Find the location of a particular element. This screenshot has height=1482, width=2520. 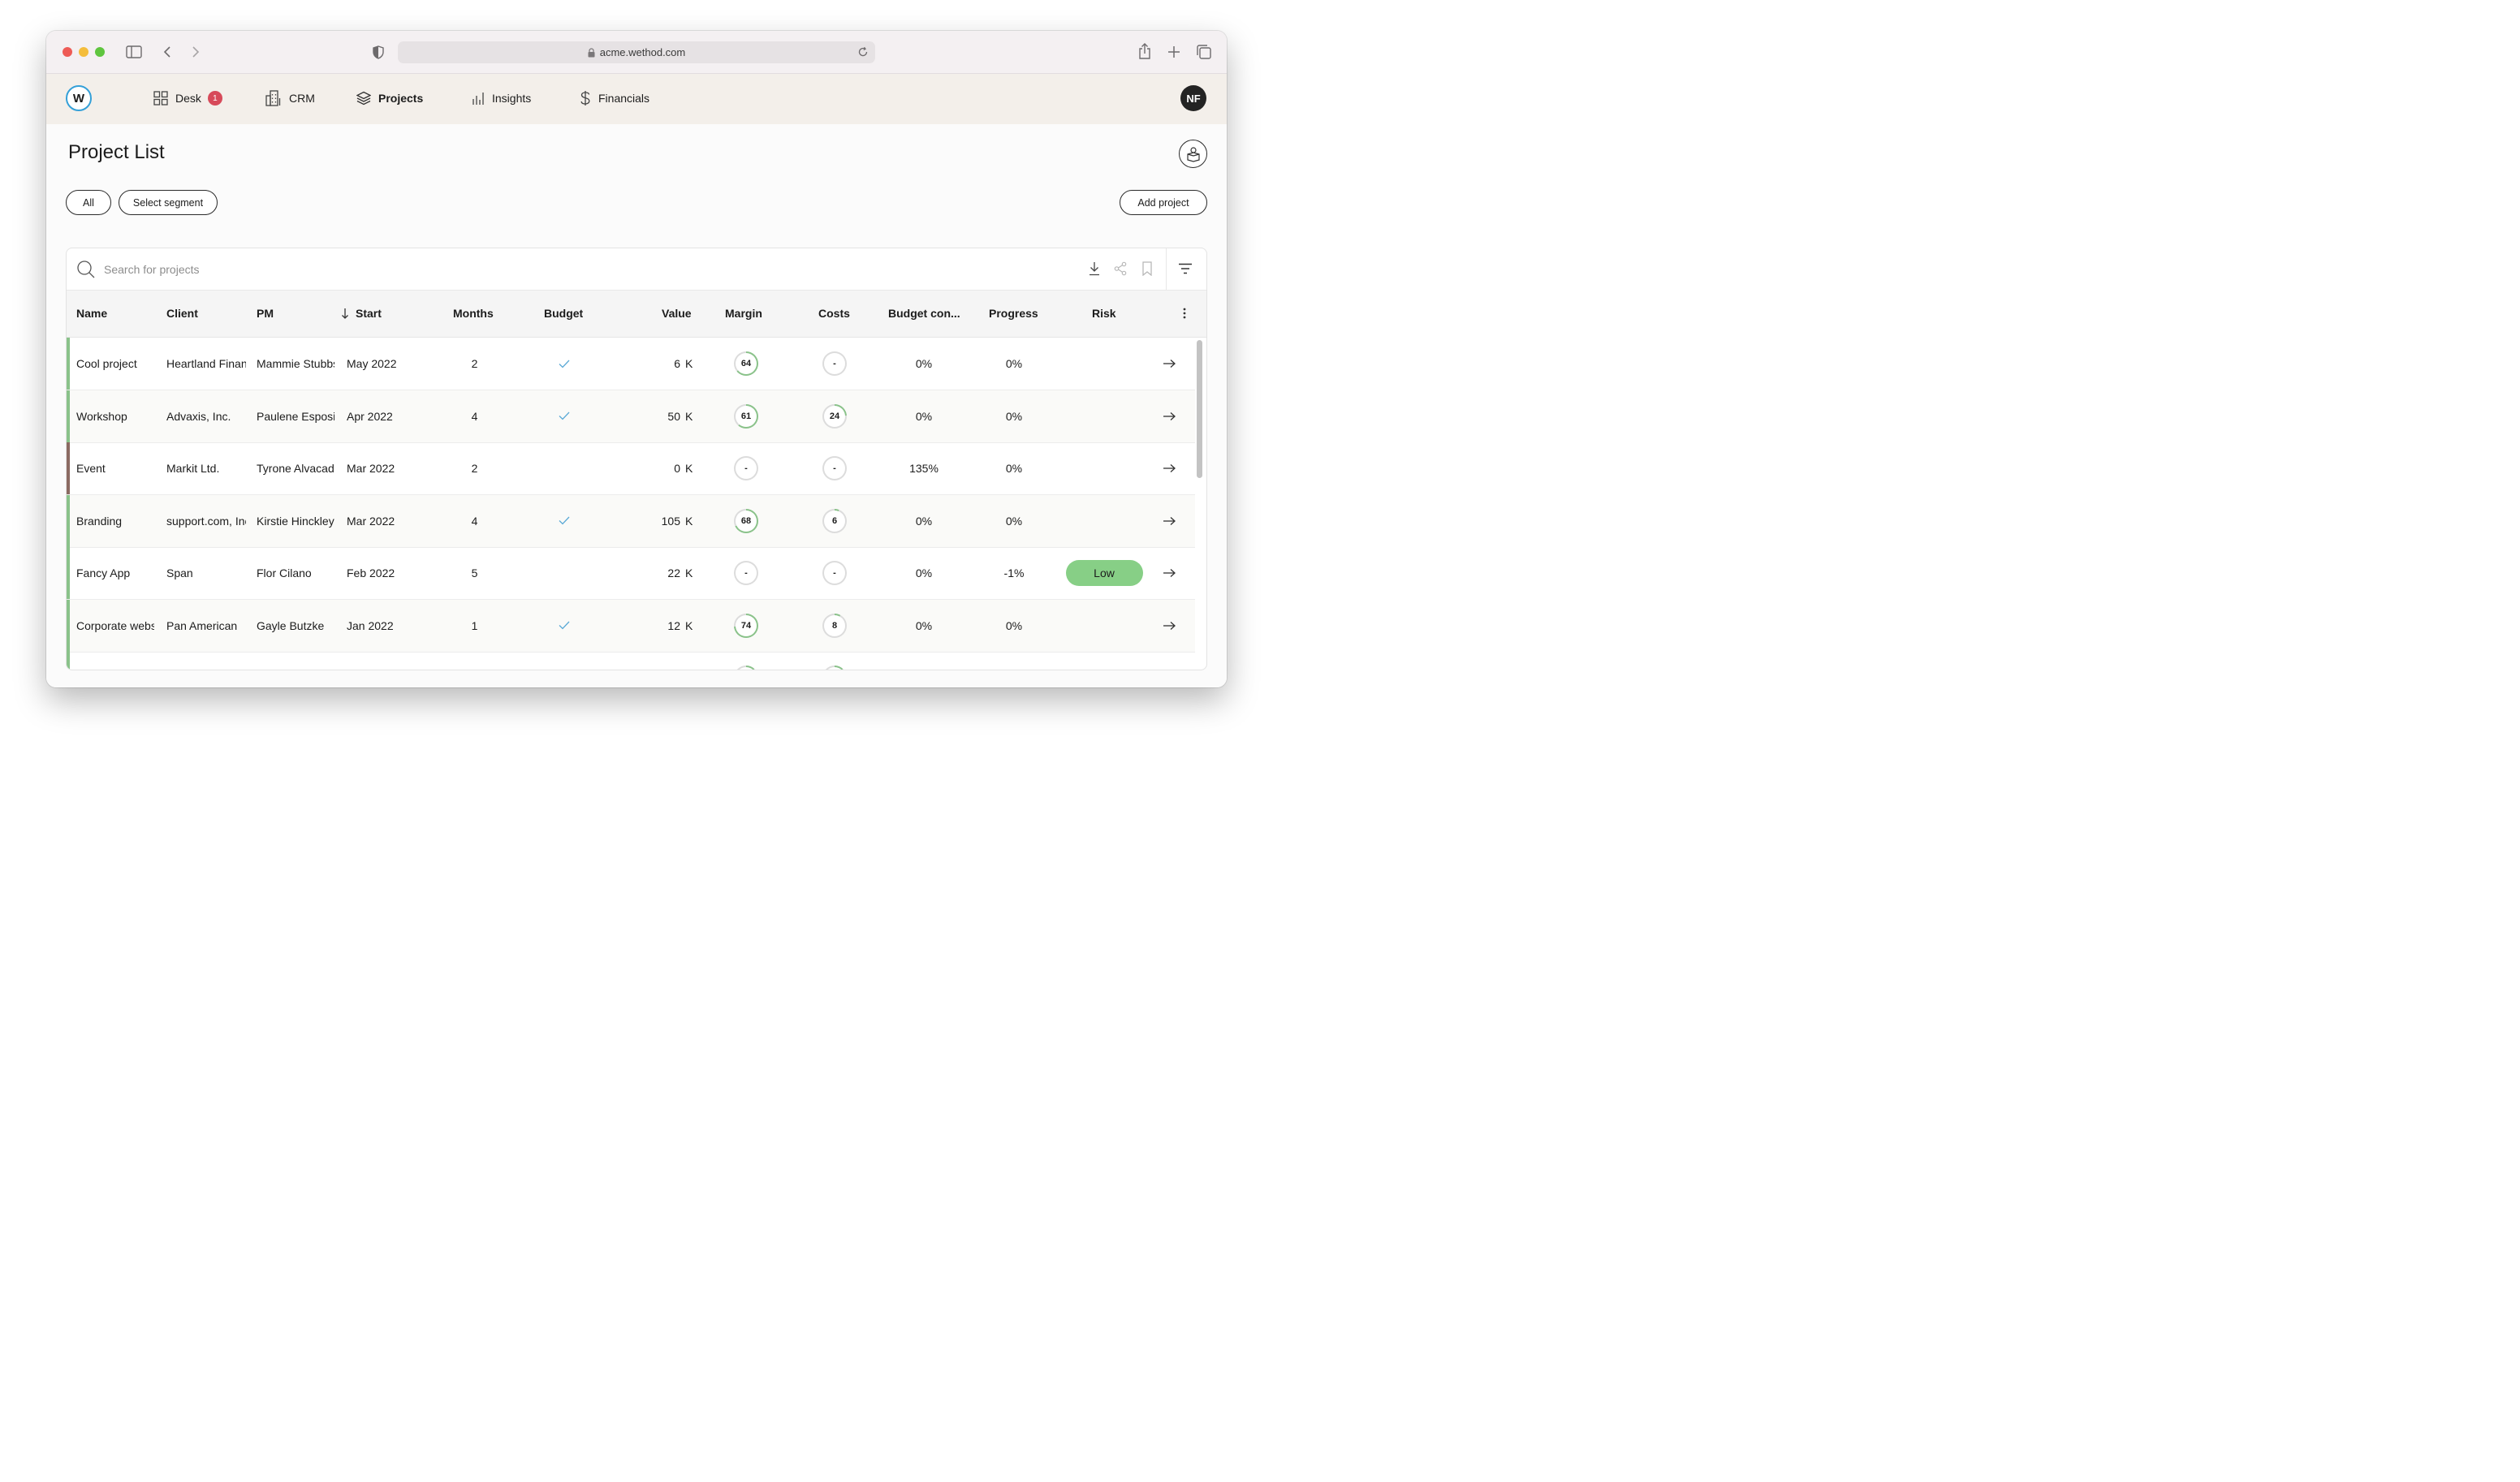

column-header-start: Start is located at coordinates (361, 313).